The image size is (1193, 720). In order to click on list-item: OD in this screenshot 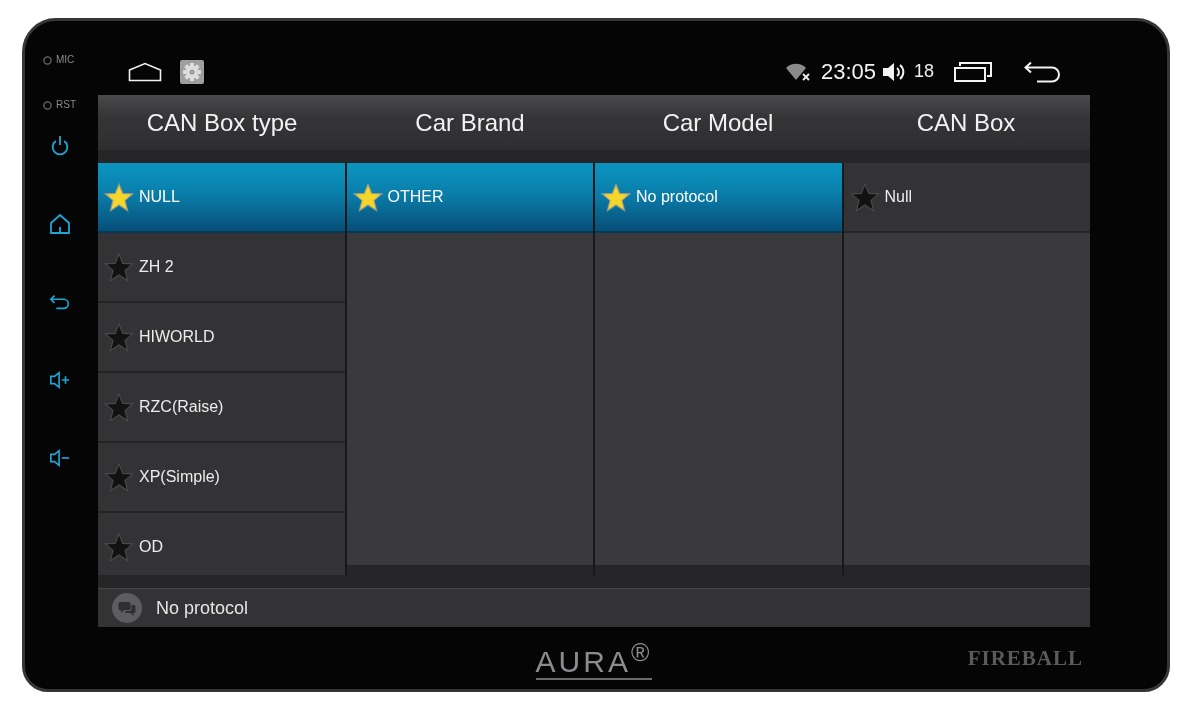, I will do `click(221, 544)`.